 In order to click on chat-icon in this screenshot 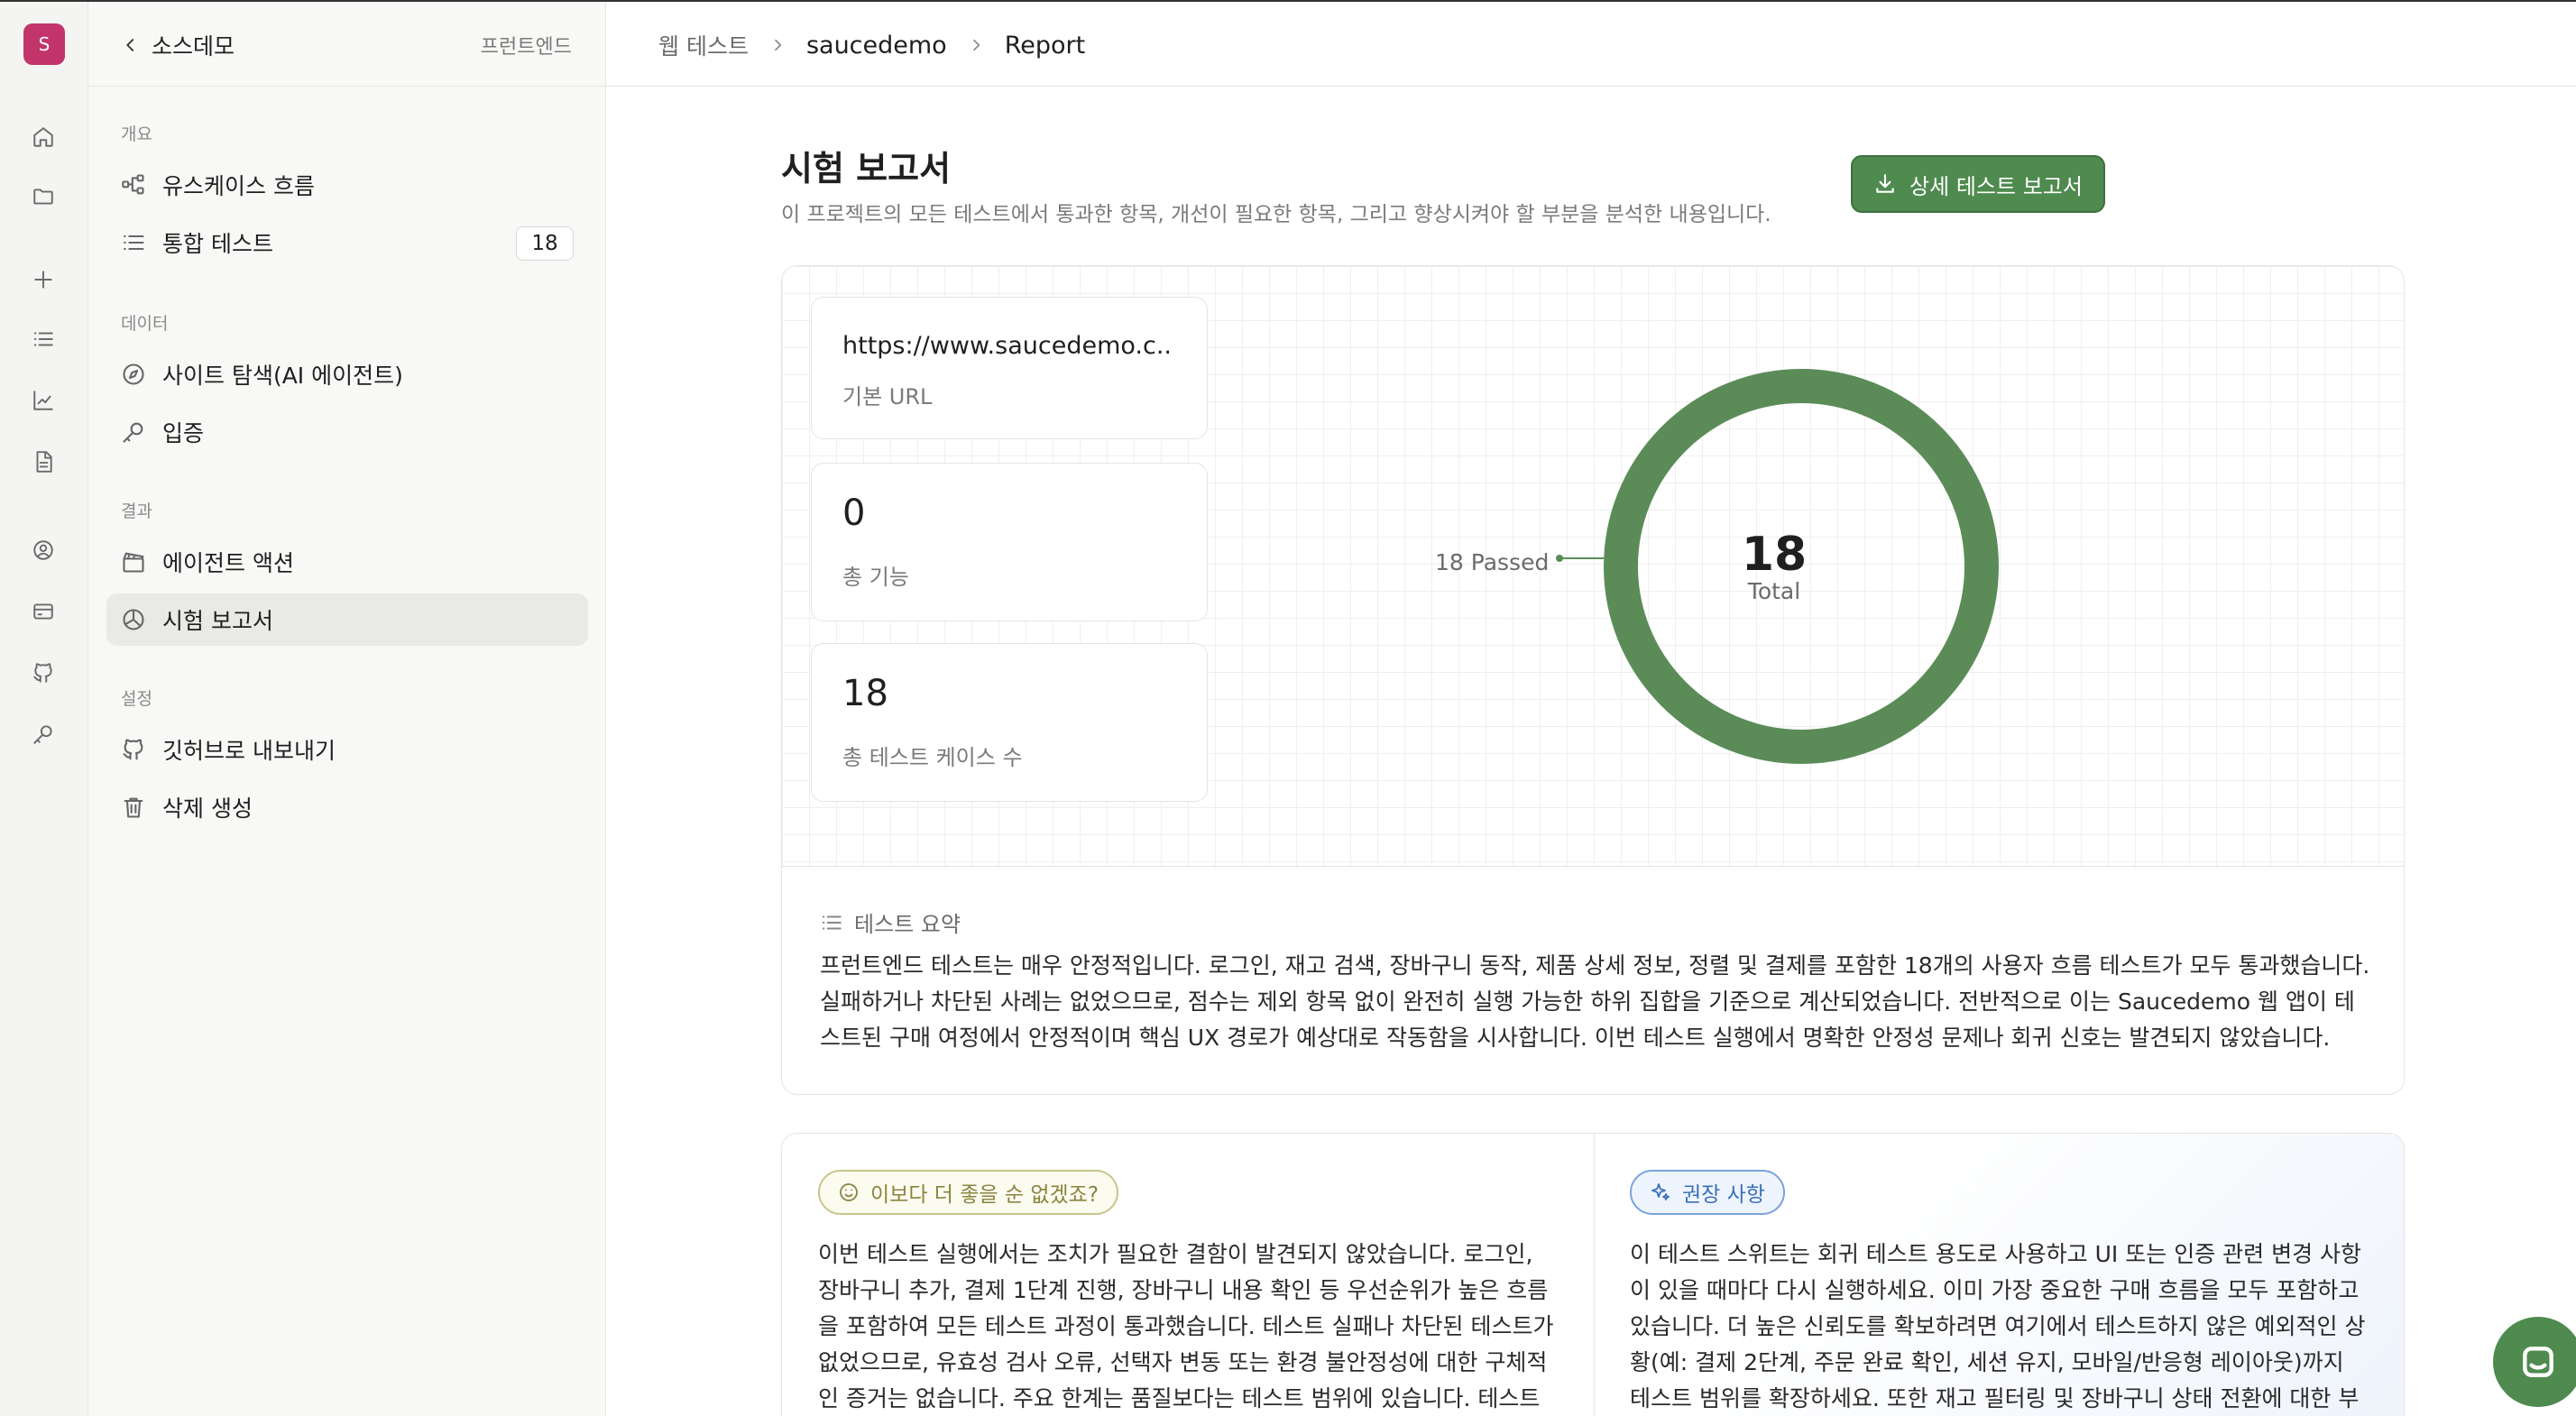, I will do `click(2538, 1362)`.